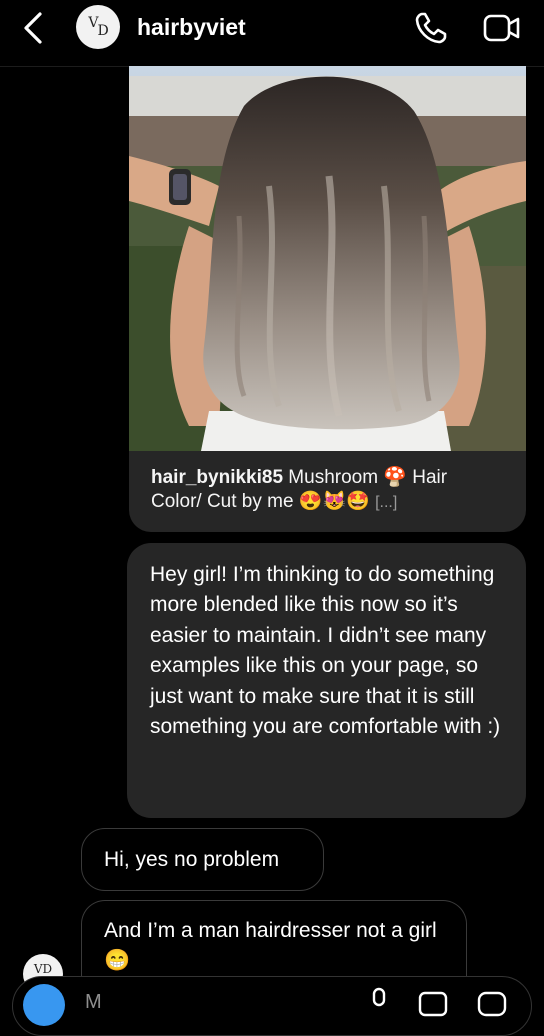 The image size is (544, 1036). What do you see at coordinates (192, 859) in the screenshot?
I see `message-text: Hi, yes no problem` at bounding box center [192, 859].